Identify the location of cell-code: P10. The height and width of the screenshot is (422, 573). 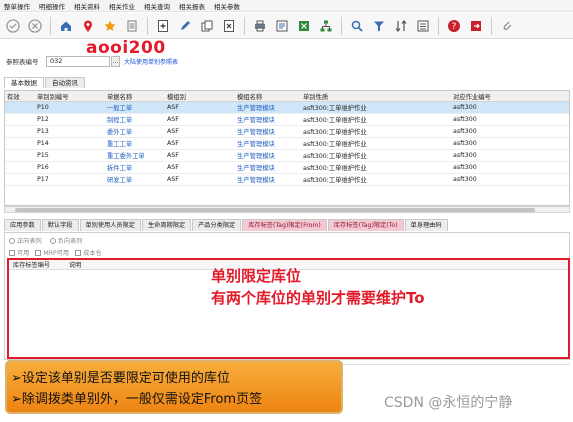
(70, 107).